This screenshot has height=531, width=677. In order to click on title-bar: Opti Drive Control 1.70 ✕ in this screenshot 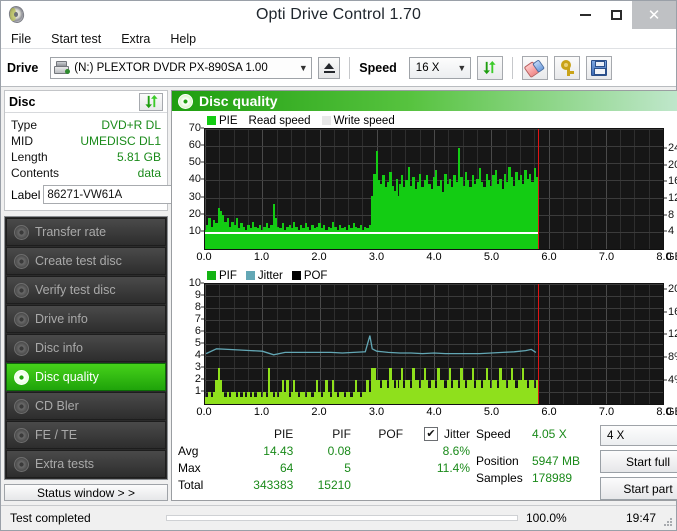, I will do `click(338, 15)`.